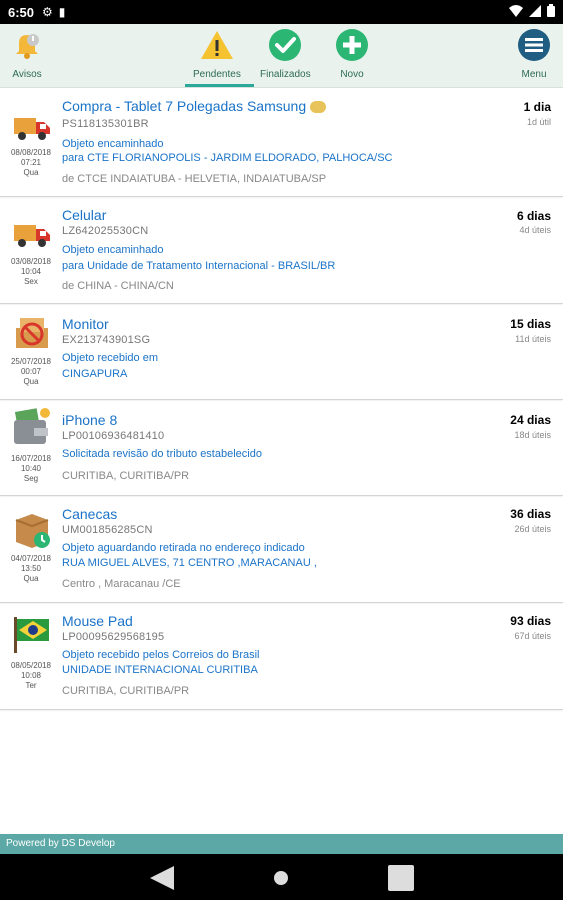 This screenshot has height=900, width=563. Describe the element at coordinates (318, 107) in the screenshot. I see `package-emoji-icon` at that location.